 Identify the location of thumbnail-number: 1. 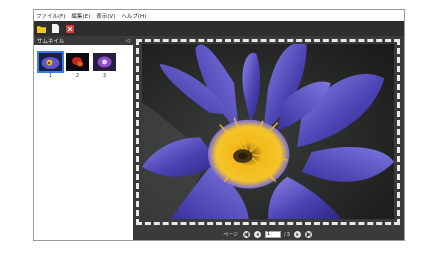
(50, 76).